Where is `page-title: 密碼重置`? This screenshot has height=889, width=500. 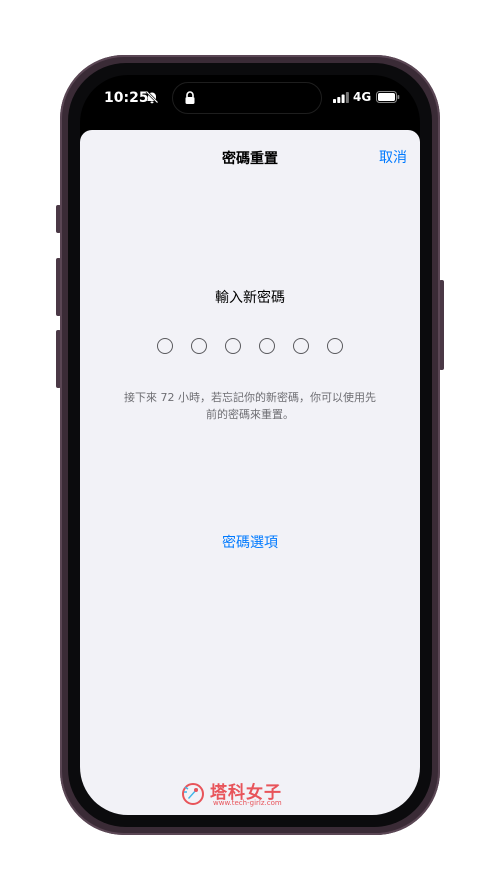
page-title: 密碼重置 is located at coordinates (250, 159).